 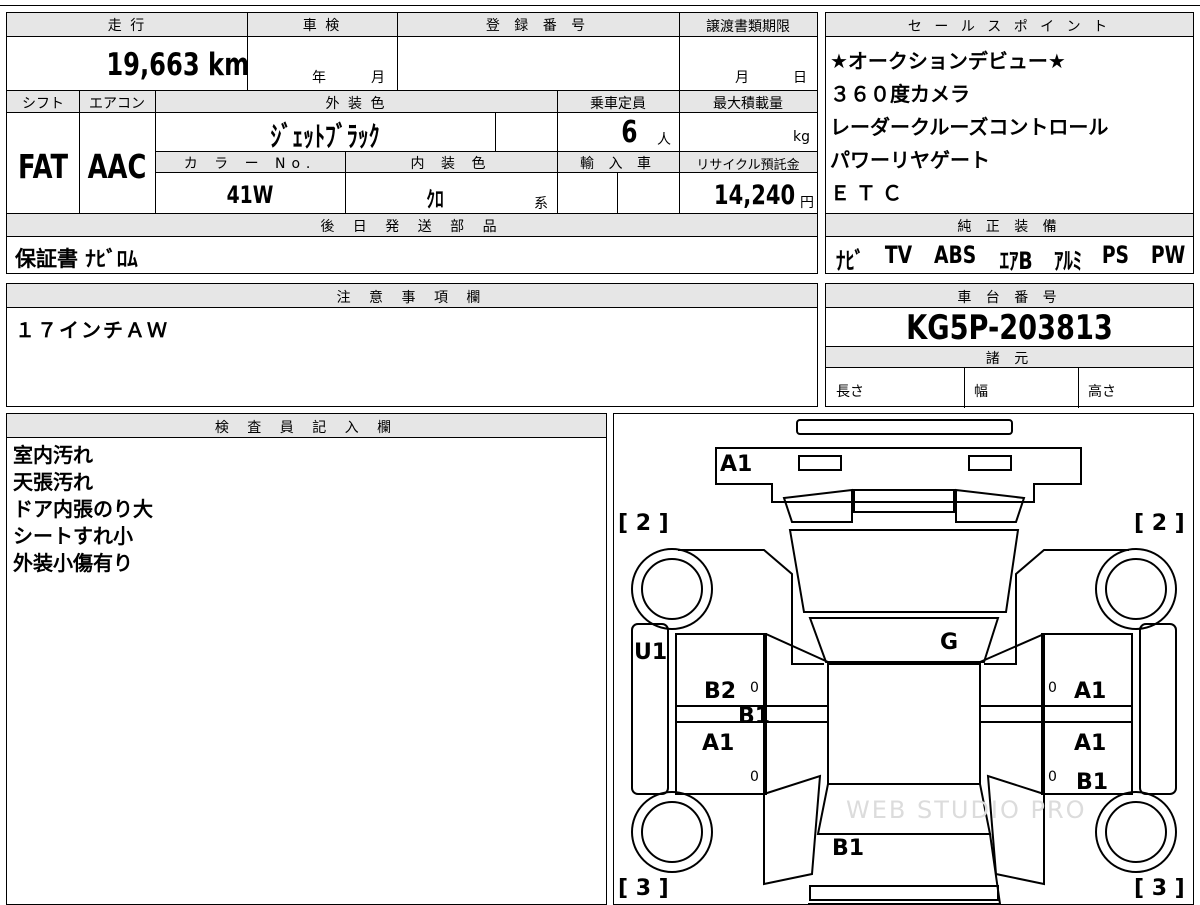 I want to click on import-header: 輸 入 車, so click(x=618, y=164).